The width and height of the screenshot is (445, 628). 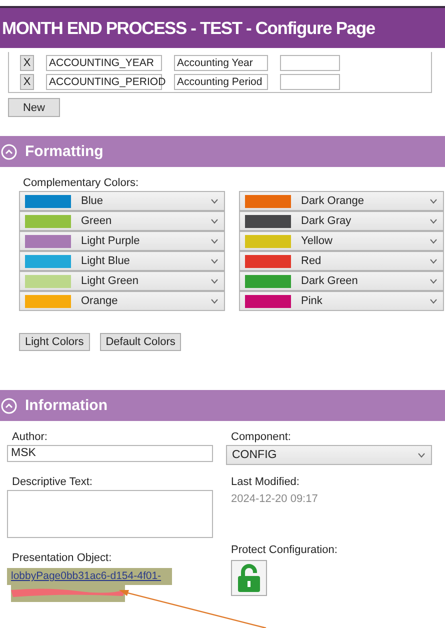 I want to click on color-dropdown: Green, so click(x=122, y=221).